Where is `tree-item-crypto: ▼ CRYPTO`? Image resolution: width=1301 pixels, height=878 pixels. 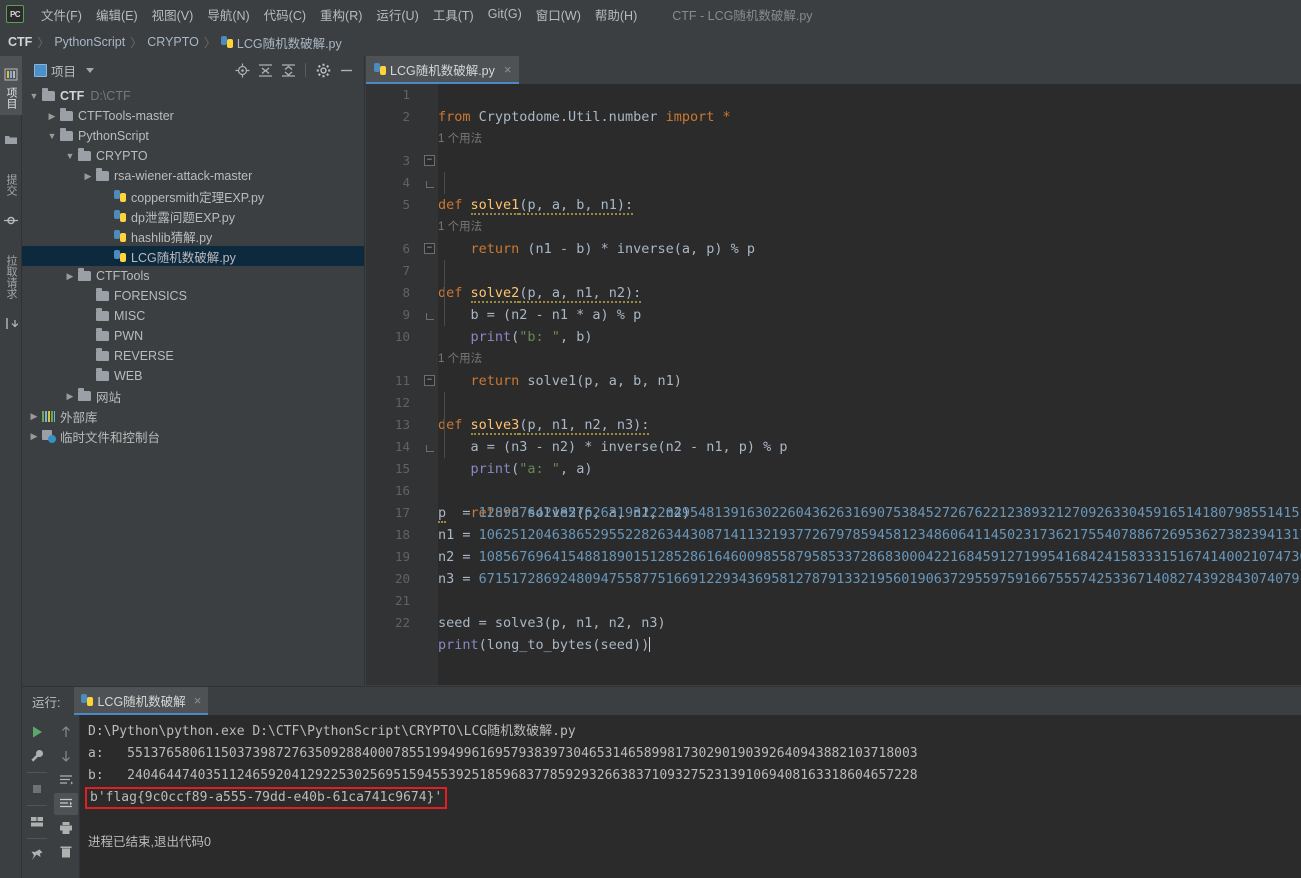
tree-item-crypto: ▼ CRYPTO is located at coordinates (193, 156).